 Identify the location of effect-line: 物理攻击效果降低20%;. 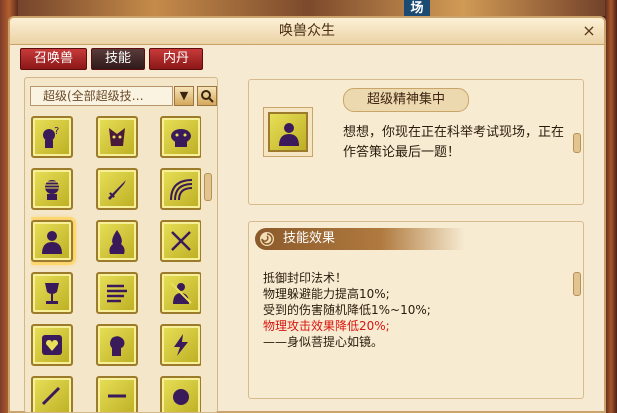
(326, 326).